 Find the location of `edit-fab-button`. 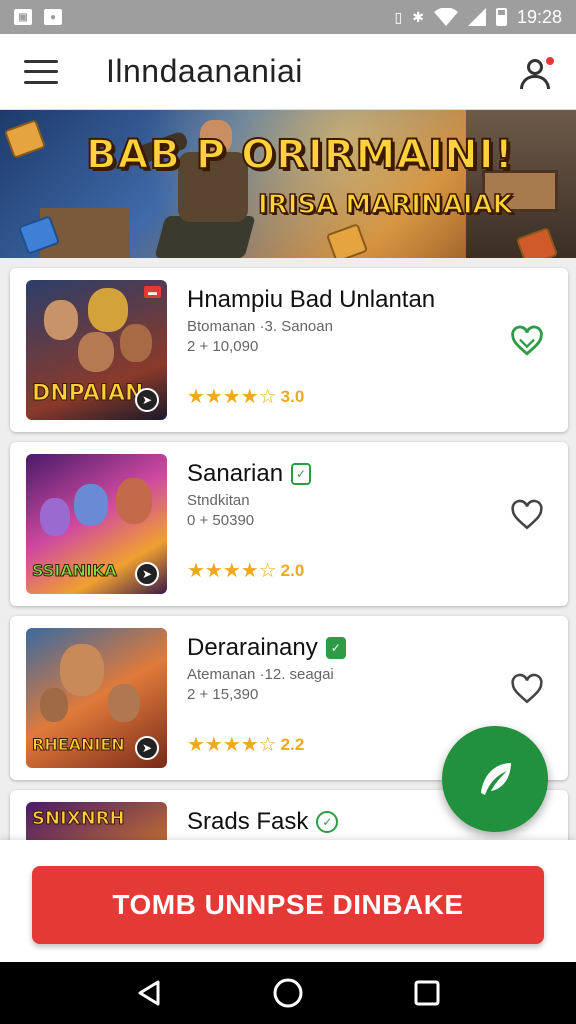

edit-fab-button is located at coordinates (495, 779).